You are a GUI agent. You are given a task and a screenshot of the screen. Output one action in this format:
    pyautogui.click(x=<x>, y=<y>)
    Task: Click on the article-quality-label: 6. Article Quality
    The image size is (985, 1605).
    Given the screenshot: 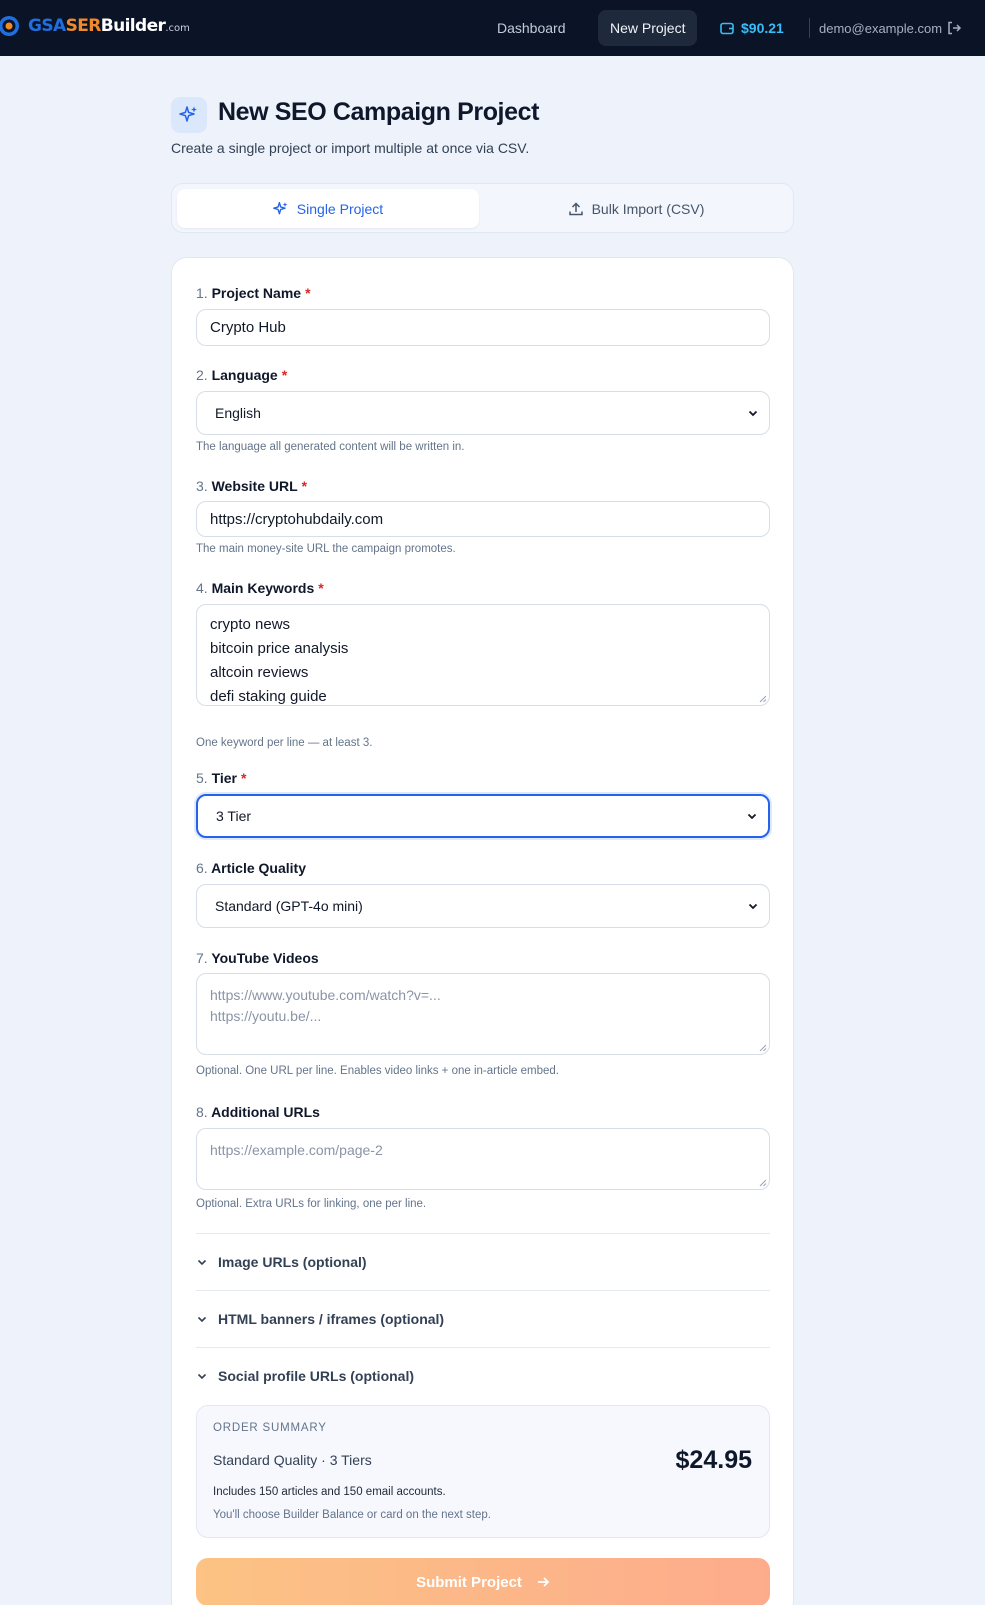 What is the action you would take?
    pyautogui.click(x=251, y=868)
    